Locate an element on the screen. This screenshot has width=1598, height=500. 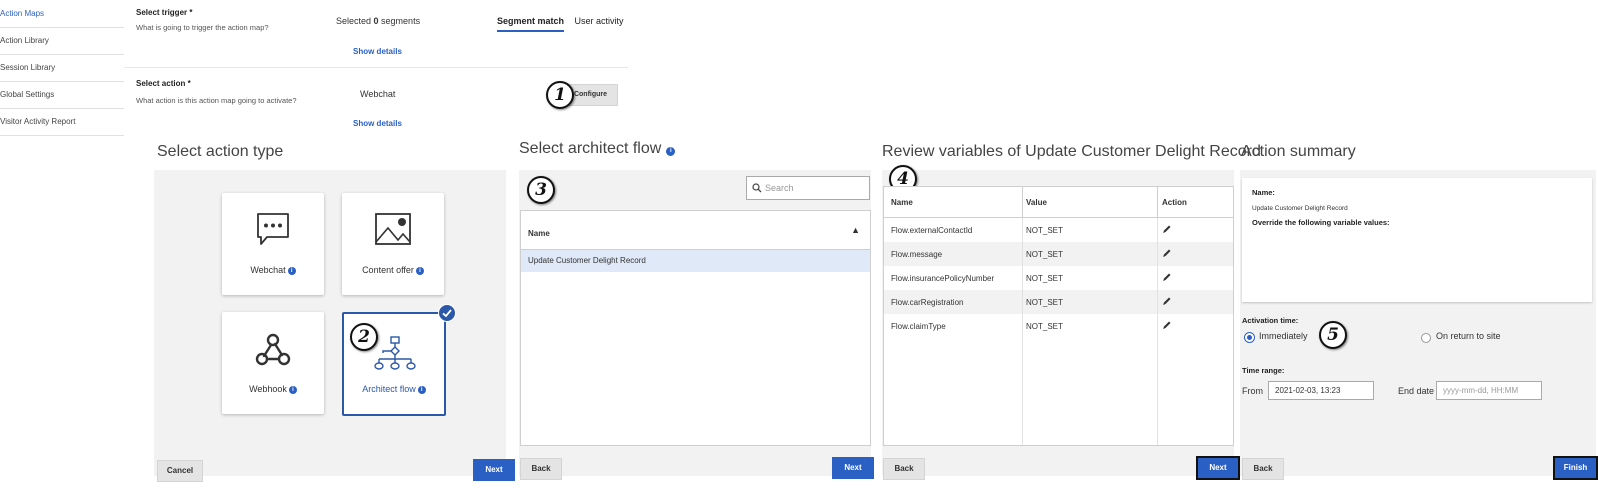
card-label-architect-flow: Architect flow i is located at coordinates (394, 389).